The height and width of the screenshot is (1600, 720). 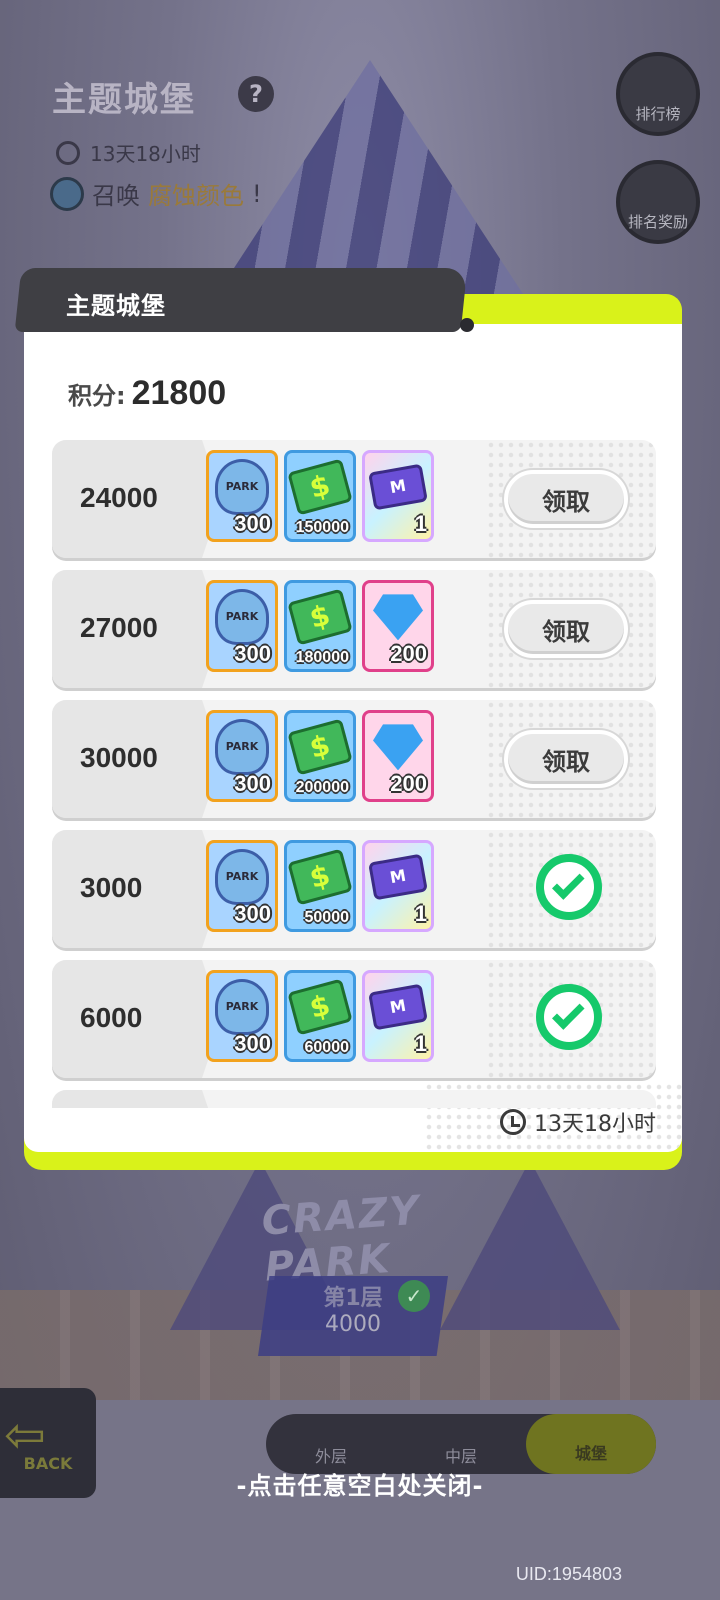 I want to click on summon-prefix: 召唤, so click(x=116, y=196).